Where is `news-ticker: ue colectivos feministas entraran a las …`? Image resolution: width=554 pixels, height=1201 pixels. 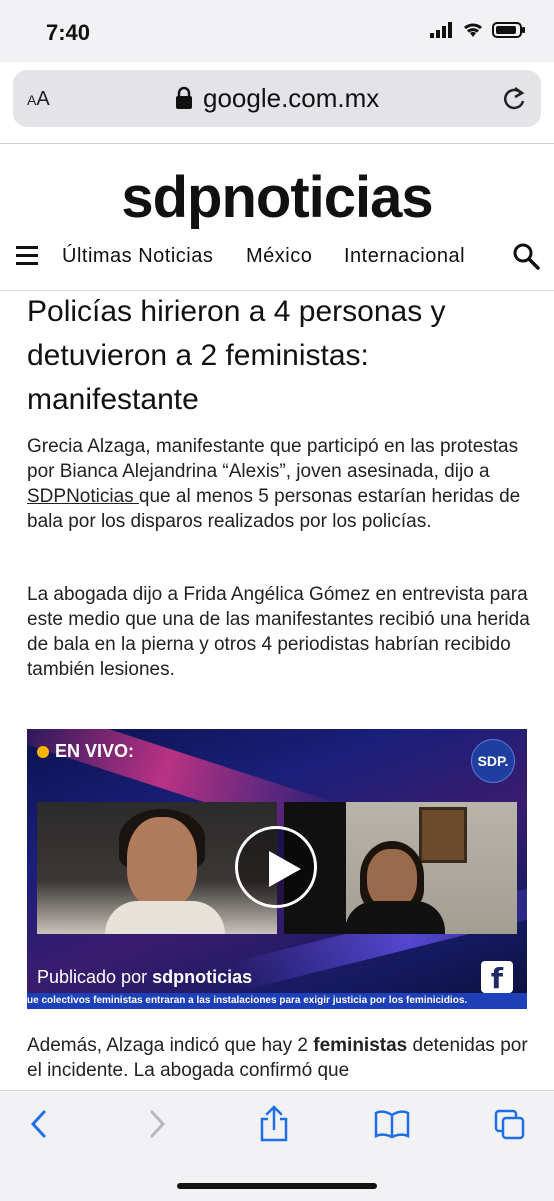
news-ticker: ue colectivos feministas entraran a las … is located at coordinates (277, 1001).